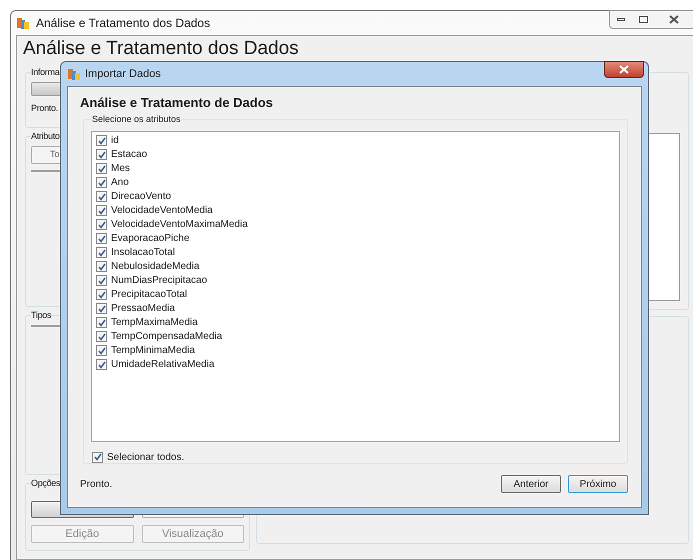 This screenshot has height=560, width=693. Describe the element at coordinates (155, 266) in the screenshot. I see `attribute-label: NebulosidadeMedia` at that location.